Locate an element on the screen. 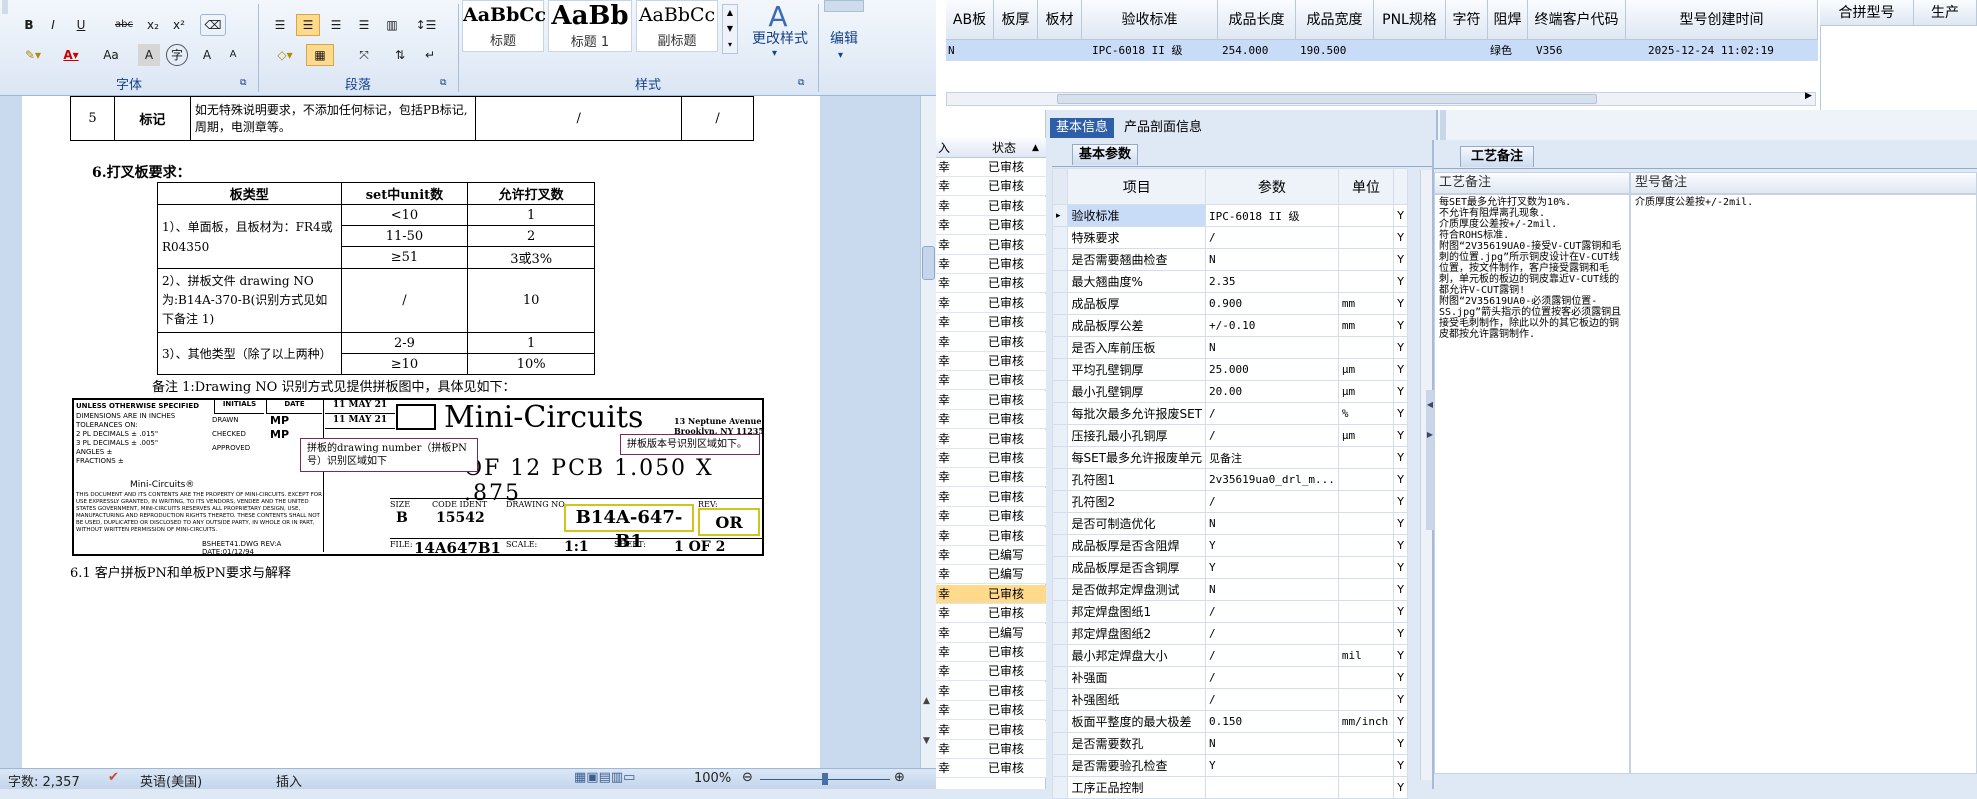 The image size is (1977, 799). show-marks-icon: ↵ is located at coordinates (430, 55).